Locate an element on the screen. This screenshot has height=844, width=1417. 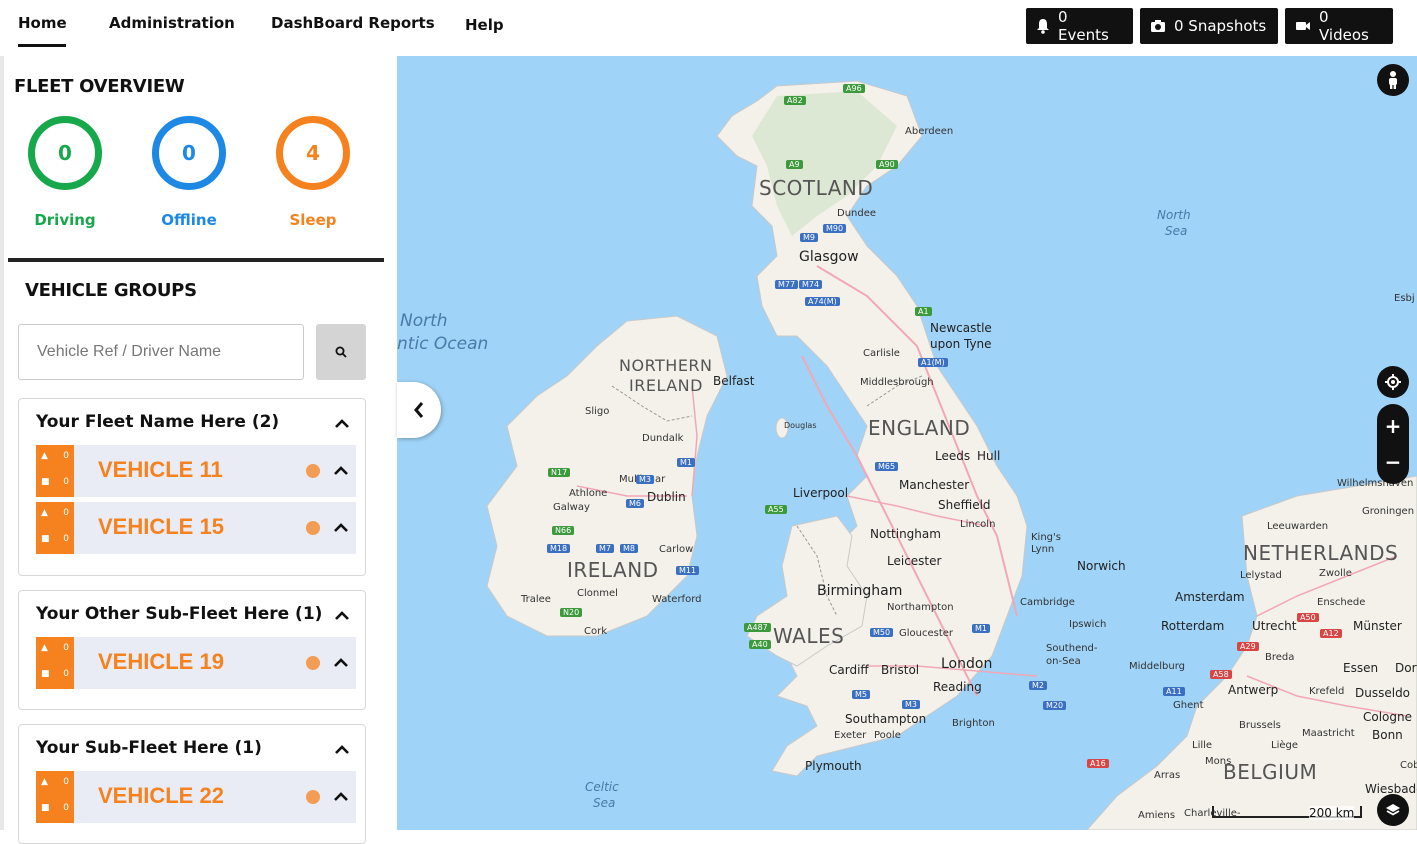
map-city: Liverpool is located at coordinates (821, 493).